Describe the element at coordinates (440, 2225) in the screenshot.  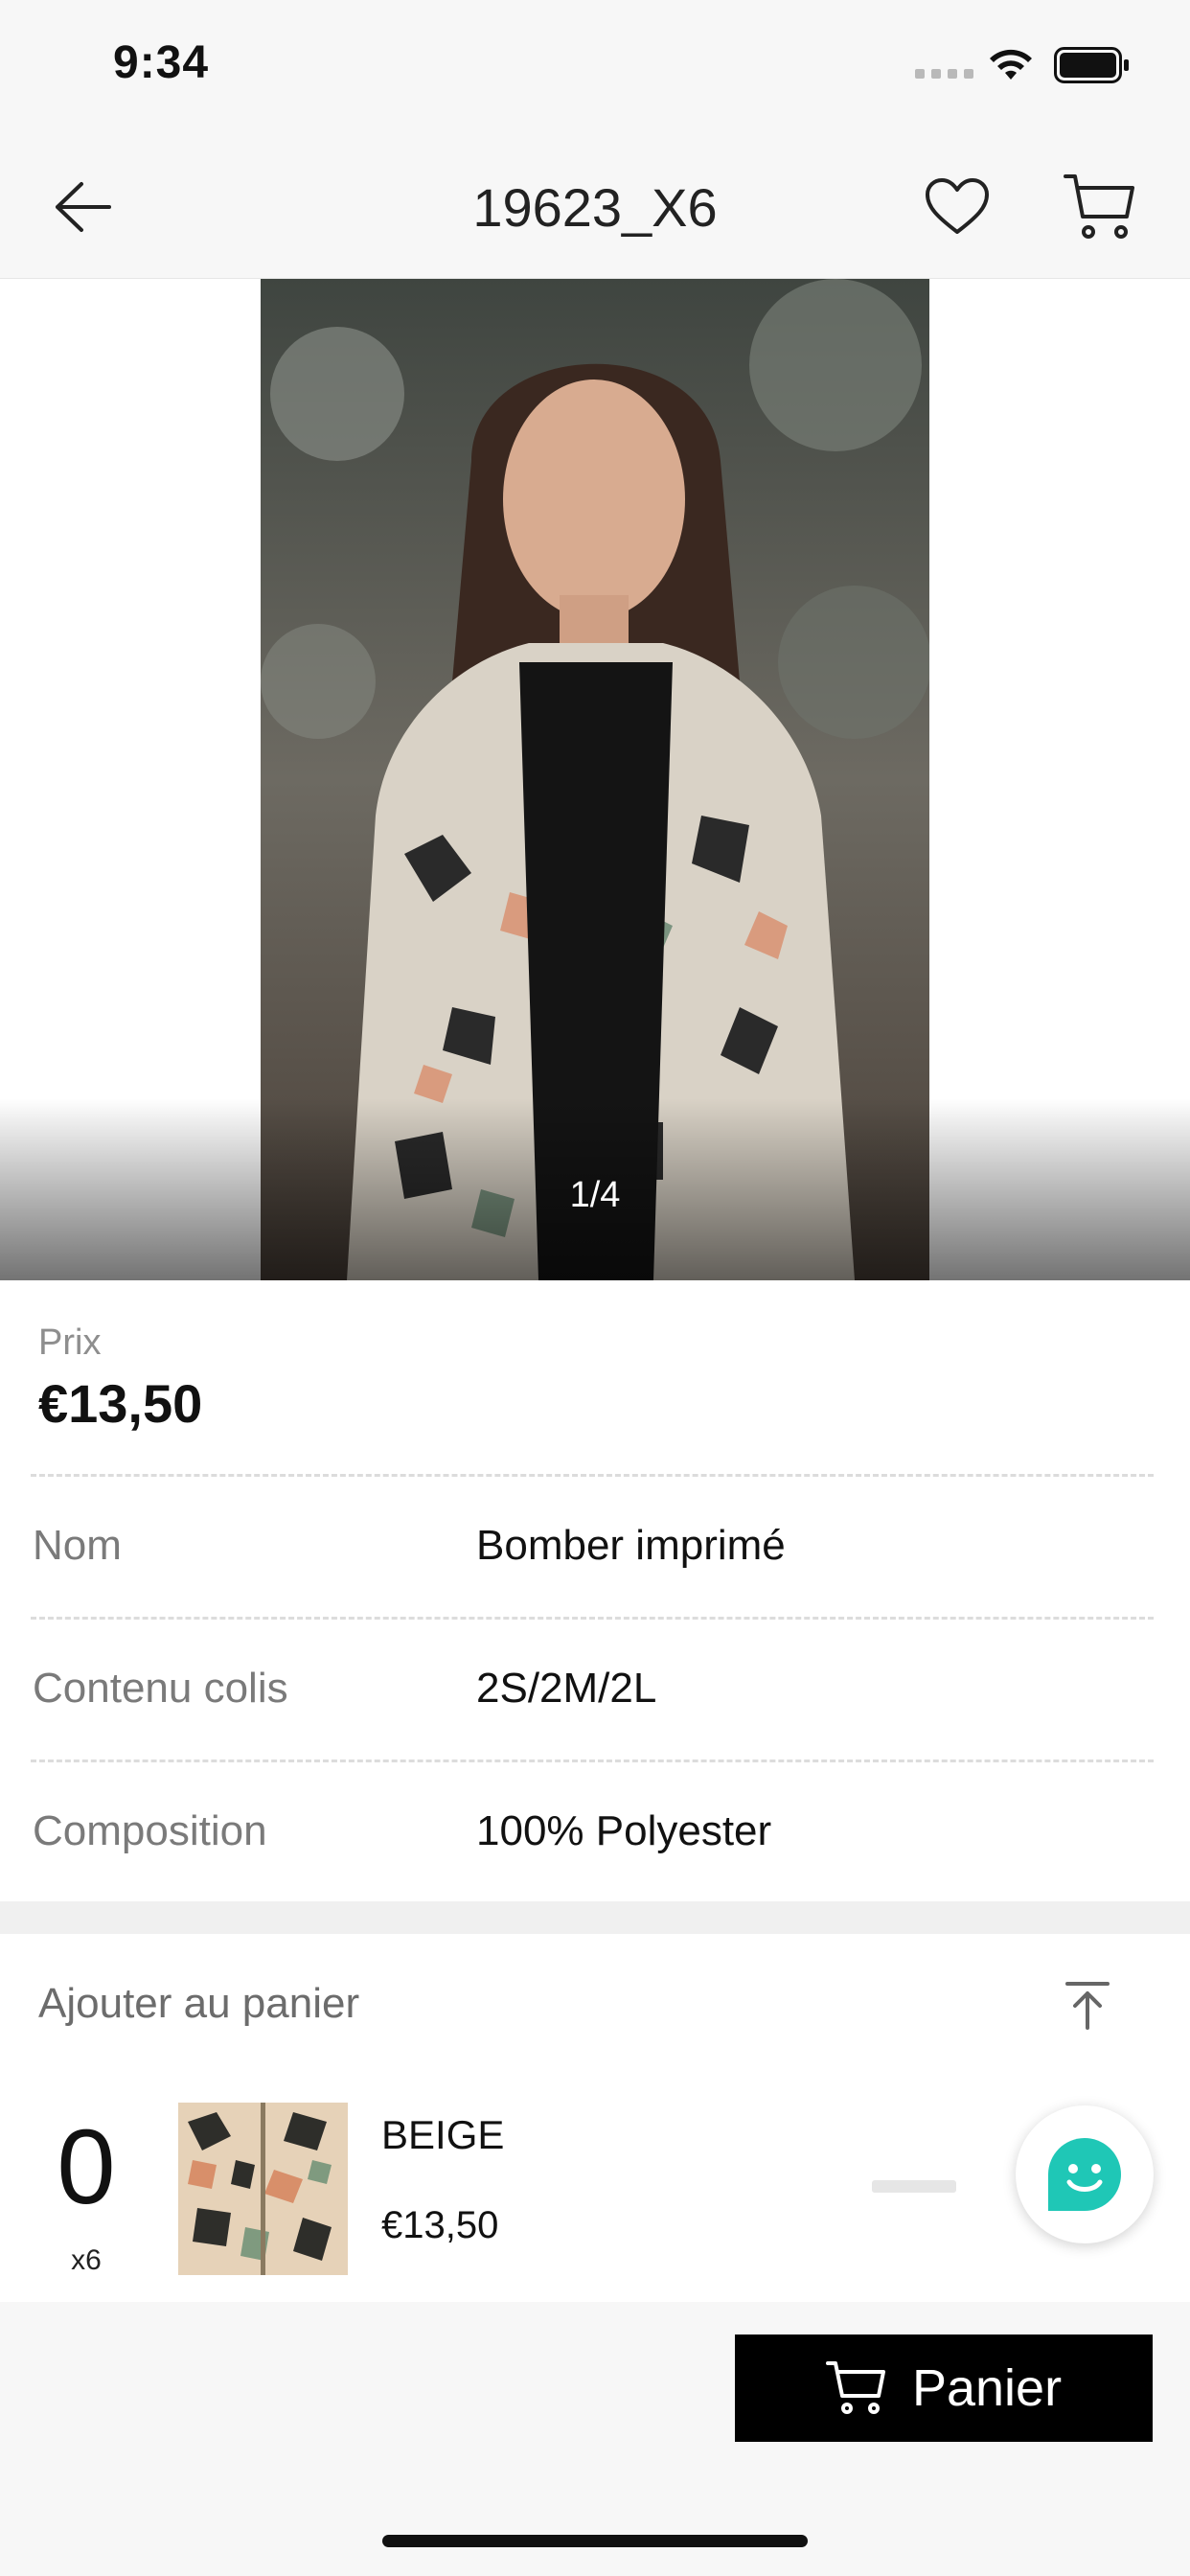
I see `variant-price: €13,50` at that location.